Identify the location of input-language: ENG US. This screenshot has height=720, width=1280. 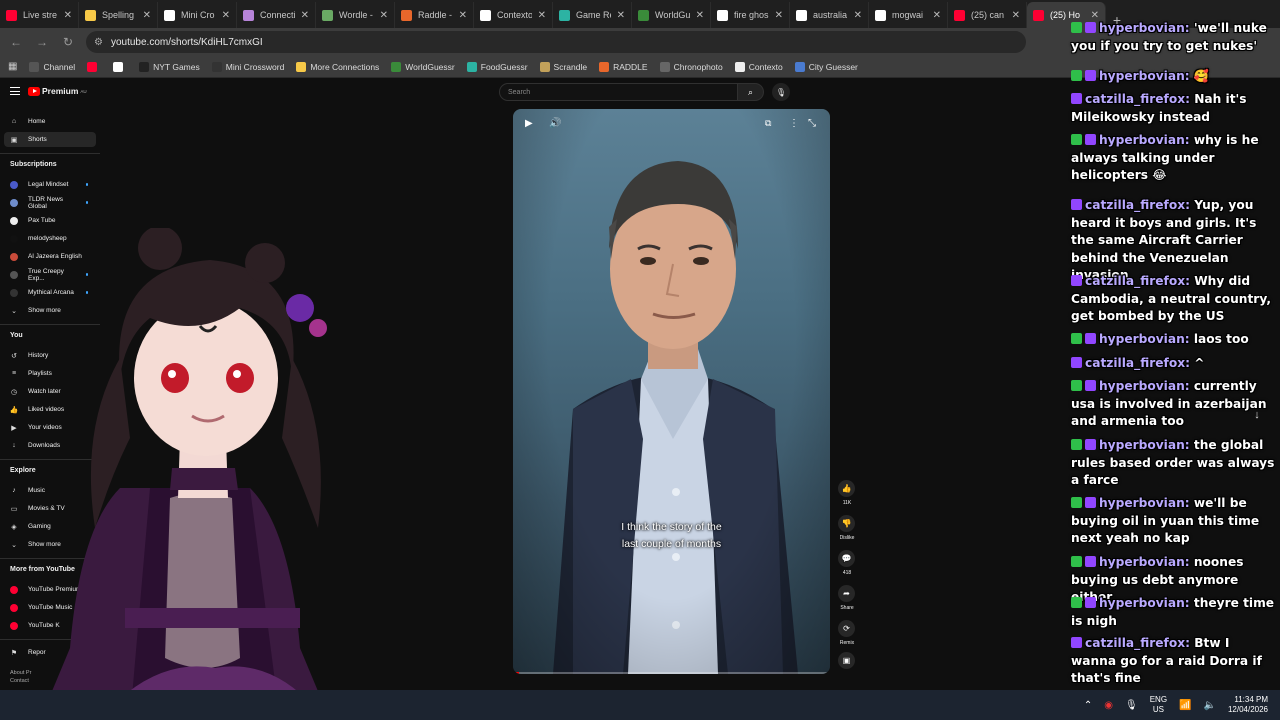
(1158, 705).